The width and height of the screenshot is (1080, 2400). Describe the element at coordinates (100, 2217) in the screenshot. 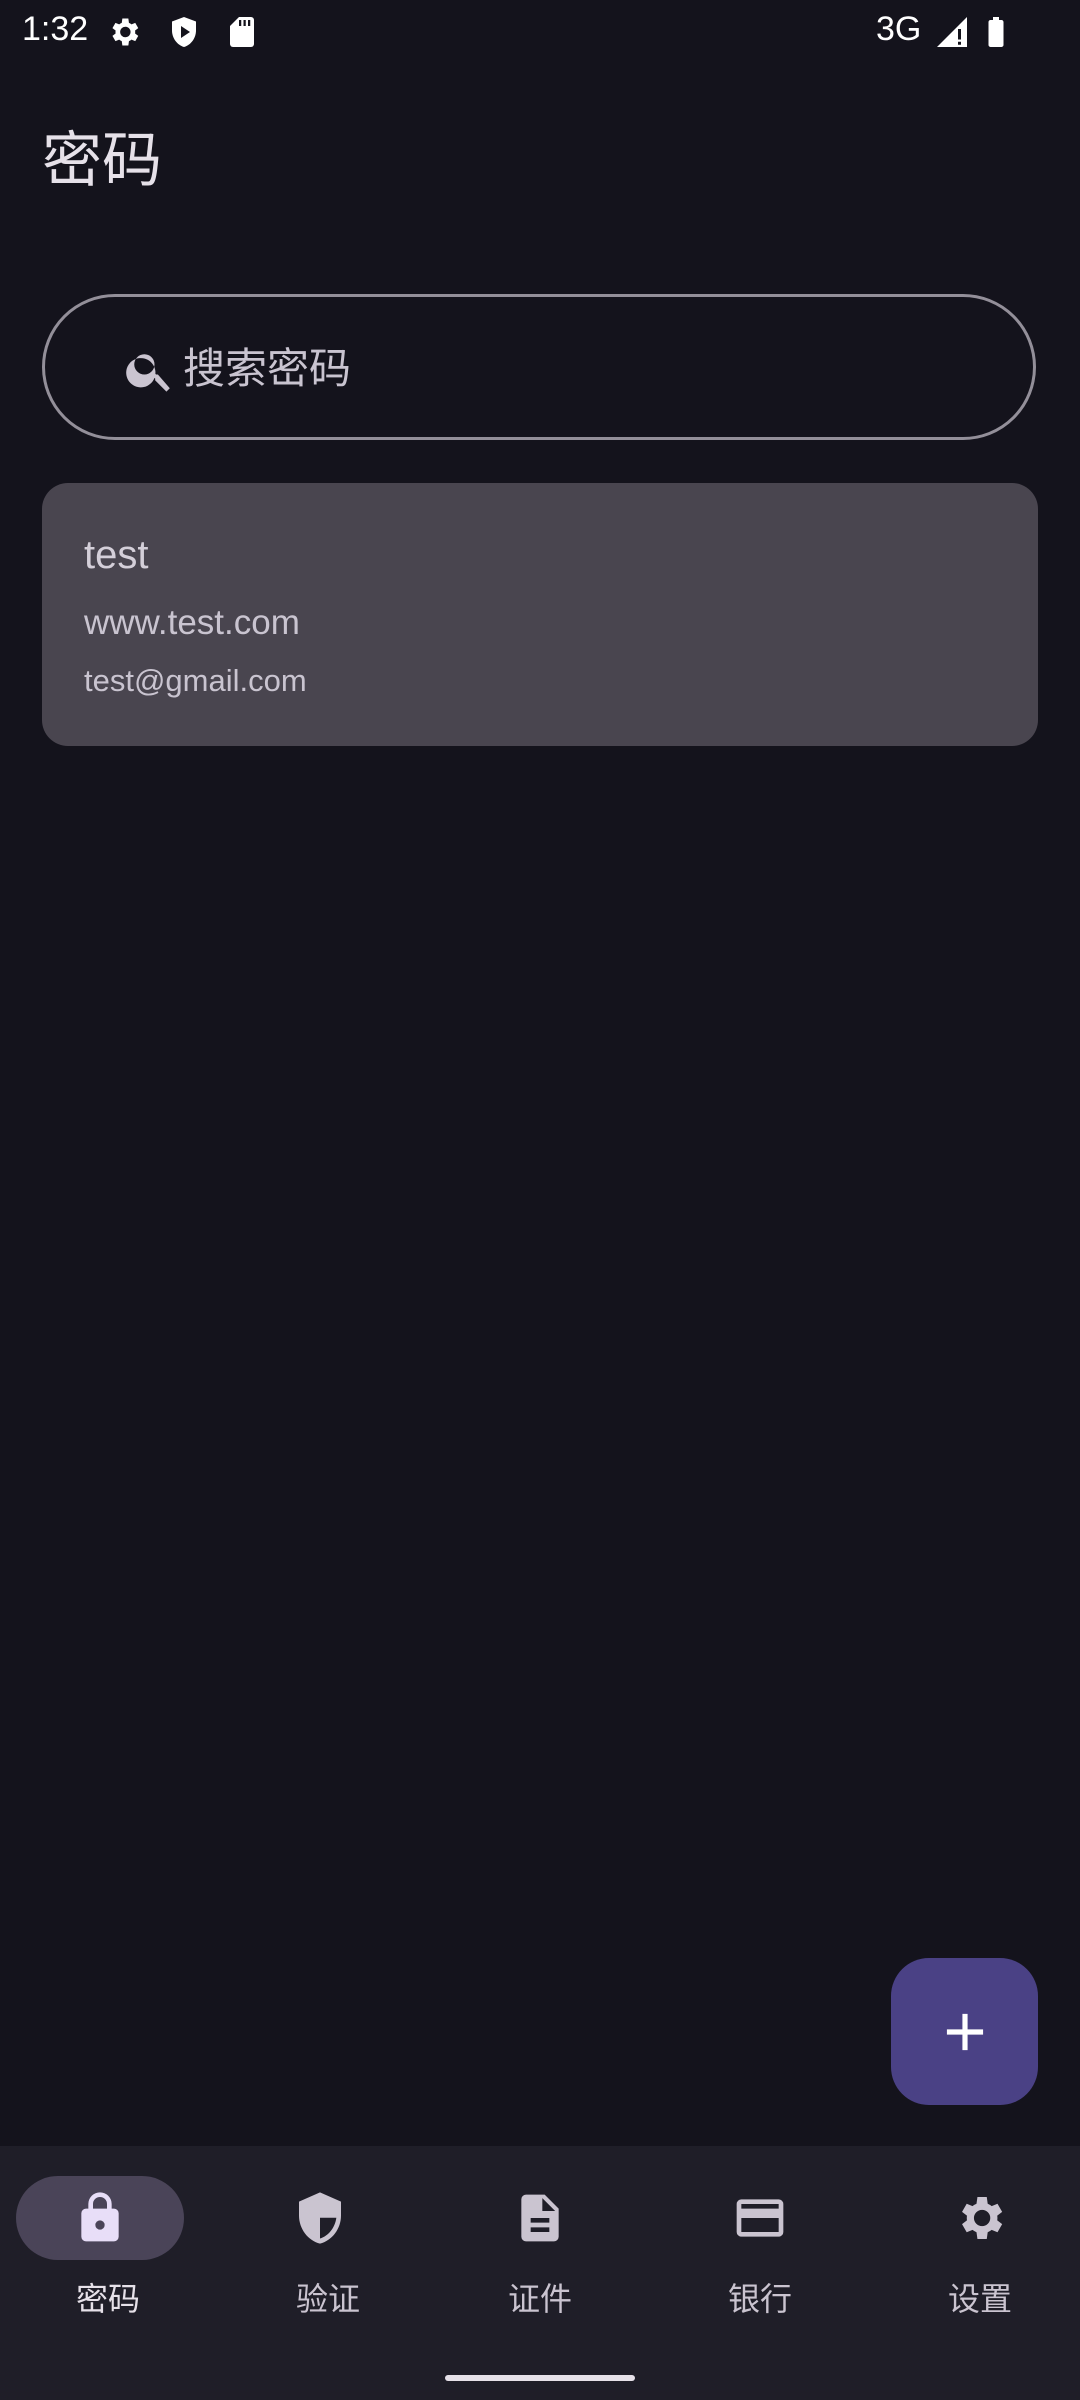

I see `lock-icon` at that location.